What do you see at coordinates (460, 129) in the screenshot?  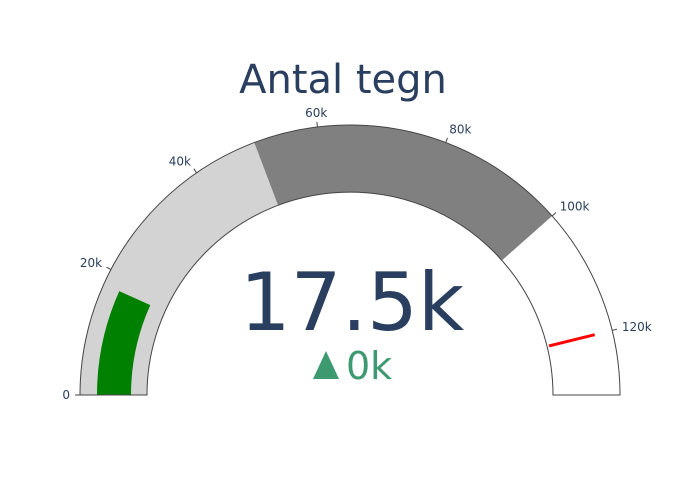 I see `gauge-tick-label: 80k` at bounding box center [460, 129].